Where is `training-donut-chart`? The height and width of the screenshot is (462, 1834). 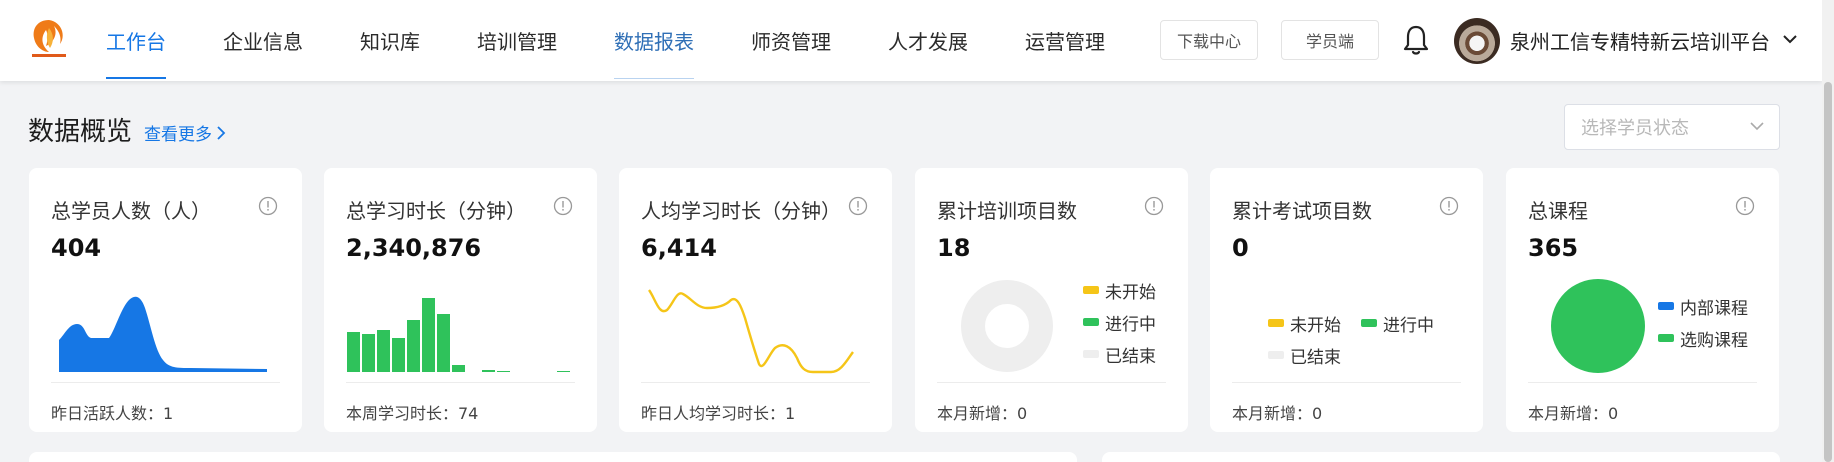 training-donut-chart is located at coordinates (1007, 326).